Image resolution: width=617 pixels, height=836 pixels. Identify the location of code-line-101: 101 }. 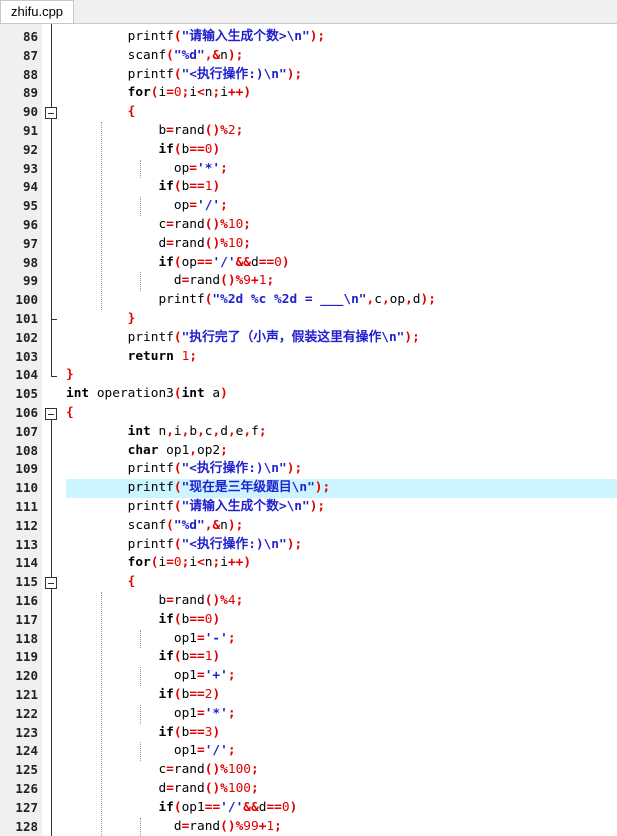
(308, 319).